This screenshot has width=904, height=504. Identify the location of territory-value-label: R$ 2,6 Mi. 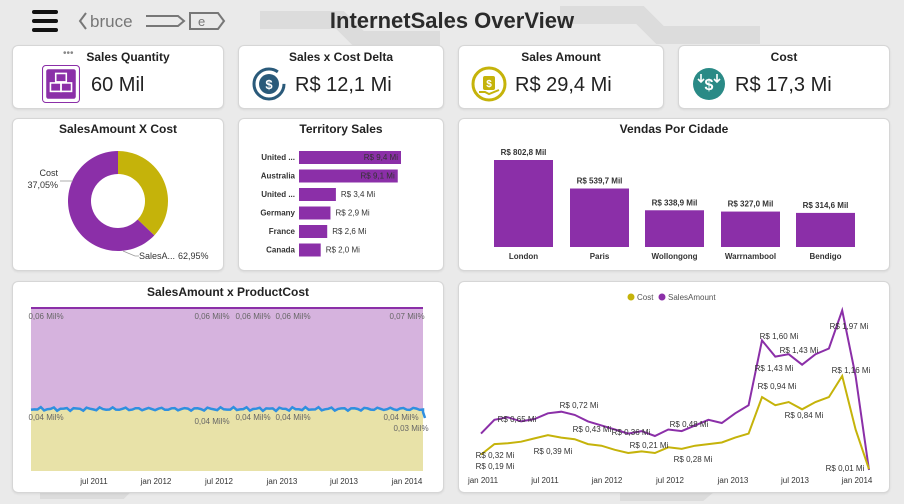
(349, 231).